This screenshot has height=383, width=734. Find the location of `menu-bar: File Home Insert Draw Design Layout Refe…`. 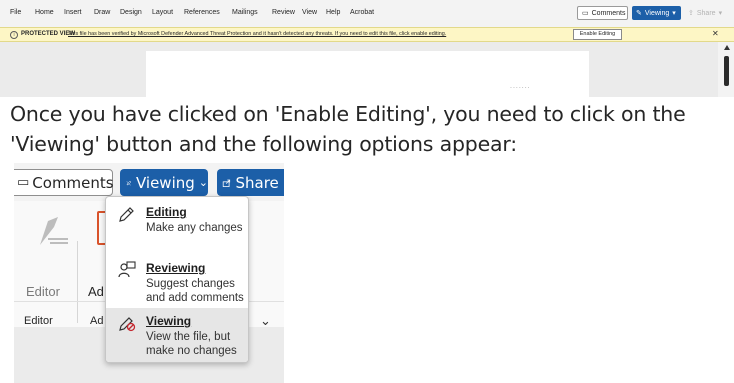

menu-bar: File Home Insert Draw Design Layout Refe… is located at coordinates (367, 13).